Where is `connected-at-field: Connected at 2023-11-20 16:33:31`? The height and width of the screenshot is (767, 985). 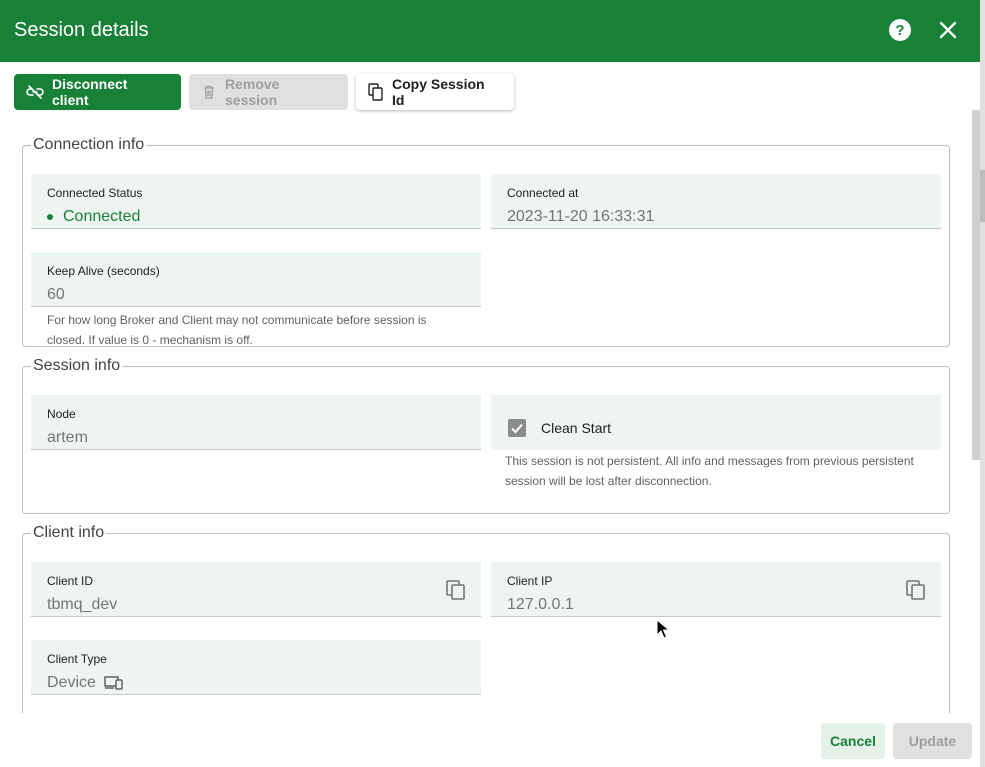
connected-at-field: Connected at 2023-11-20 16:33:31 is located at coordinates (716, 201).